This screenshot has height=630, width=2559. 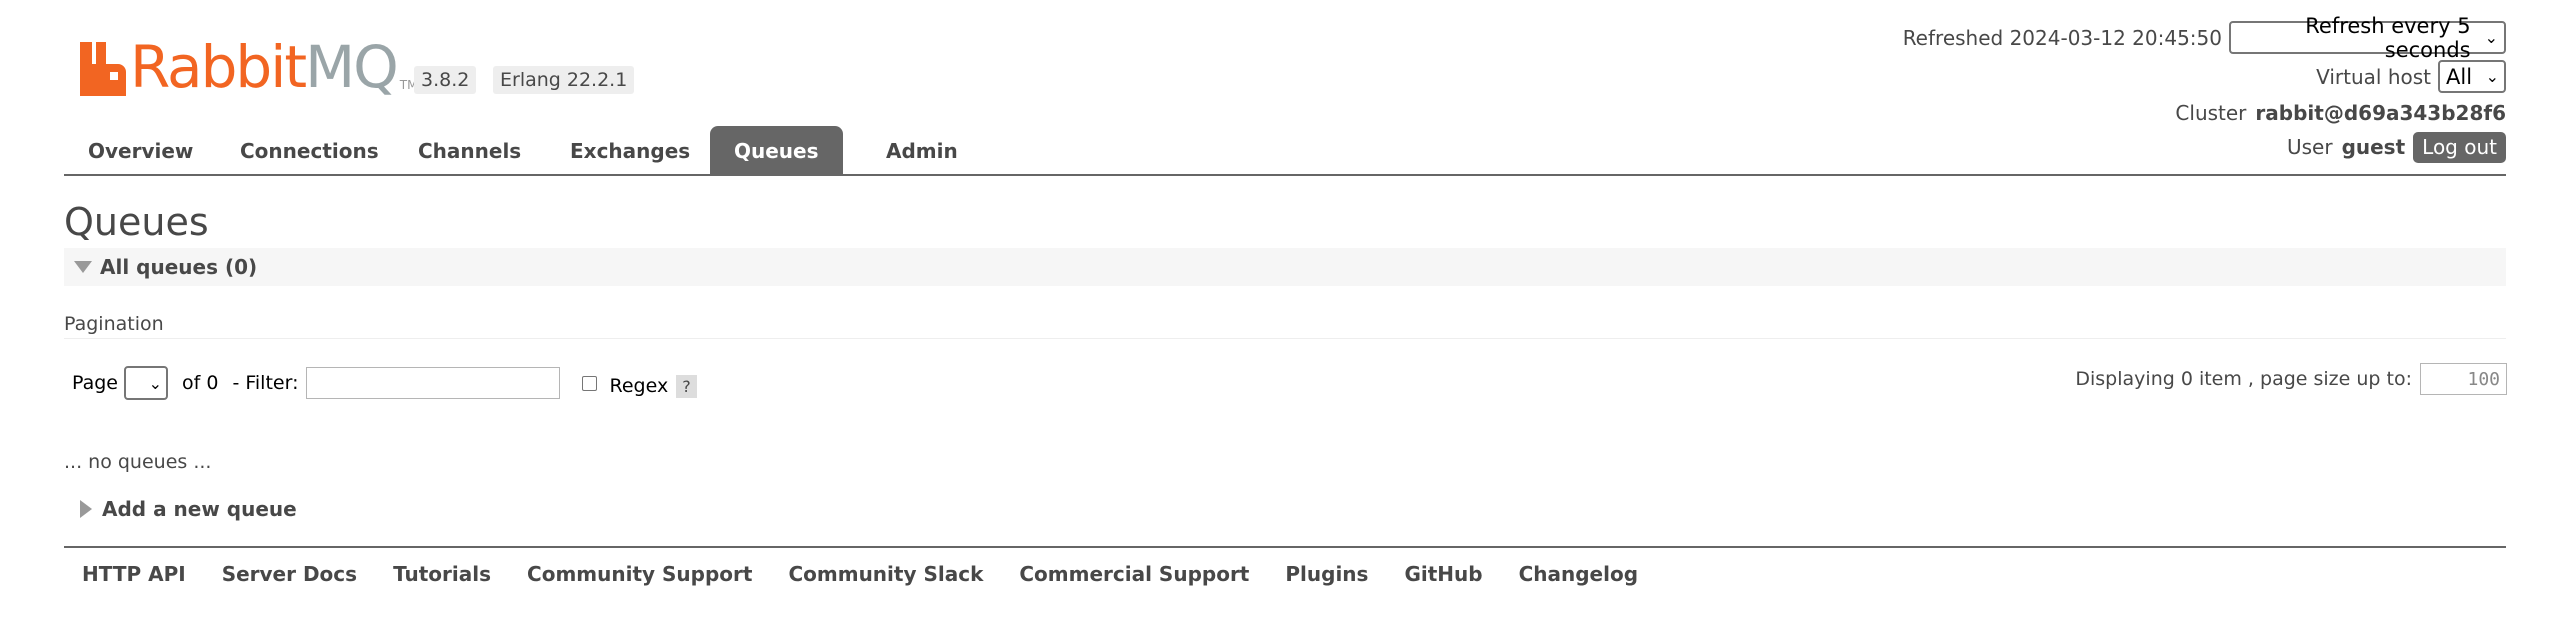 I want to click on logo-mq-text: MQ, so click(x=352, y=67).